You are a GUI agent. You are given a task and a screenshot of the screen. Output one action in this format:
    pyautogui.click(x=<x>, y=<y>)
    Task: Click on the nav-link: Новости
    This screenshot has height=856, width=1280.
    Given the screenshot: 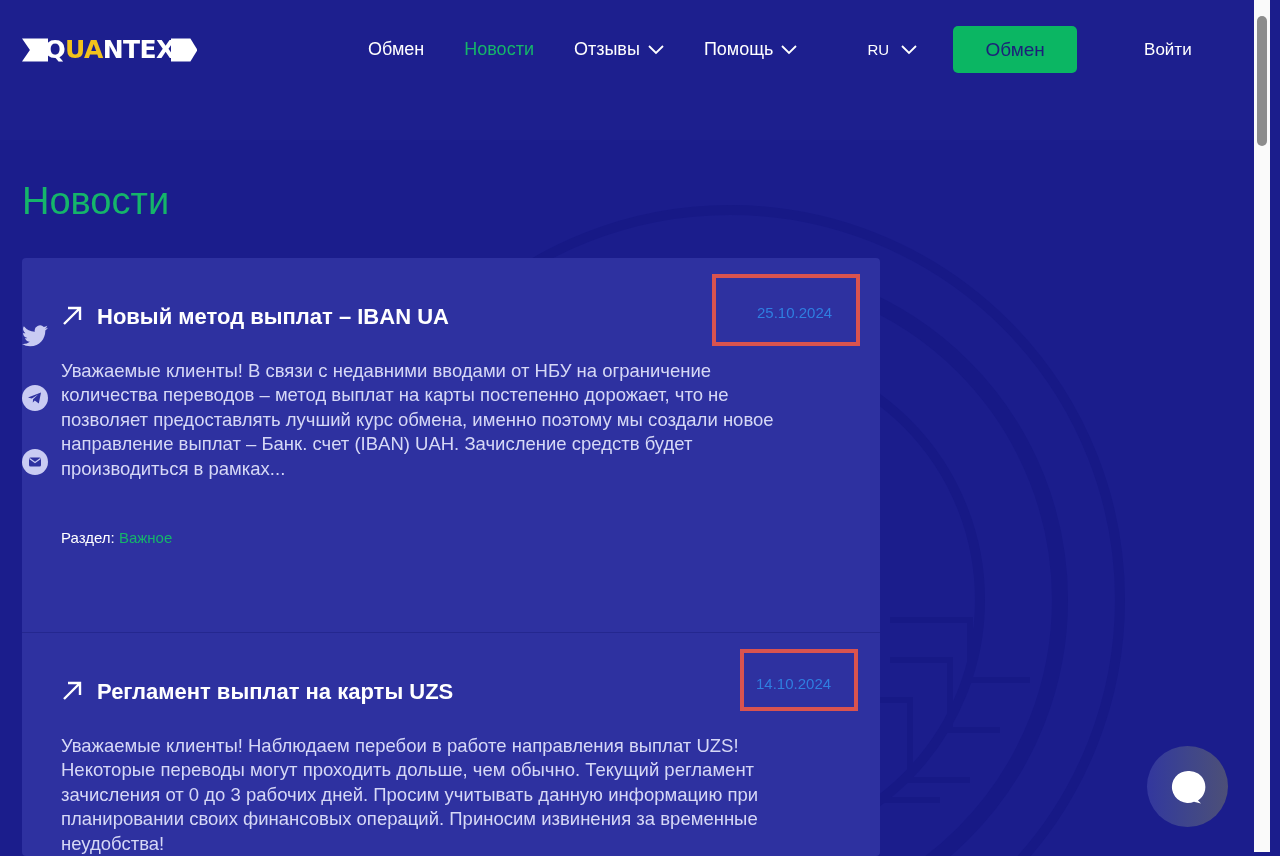 What is the action you would take?
    pyautogui.click(x=499, y=50)
    